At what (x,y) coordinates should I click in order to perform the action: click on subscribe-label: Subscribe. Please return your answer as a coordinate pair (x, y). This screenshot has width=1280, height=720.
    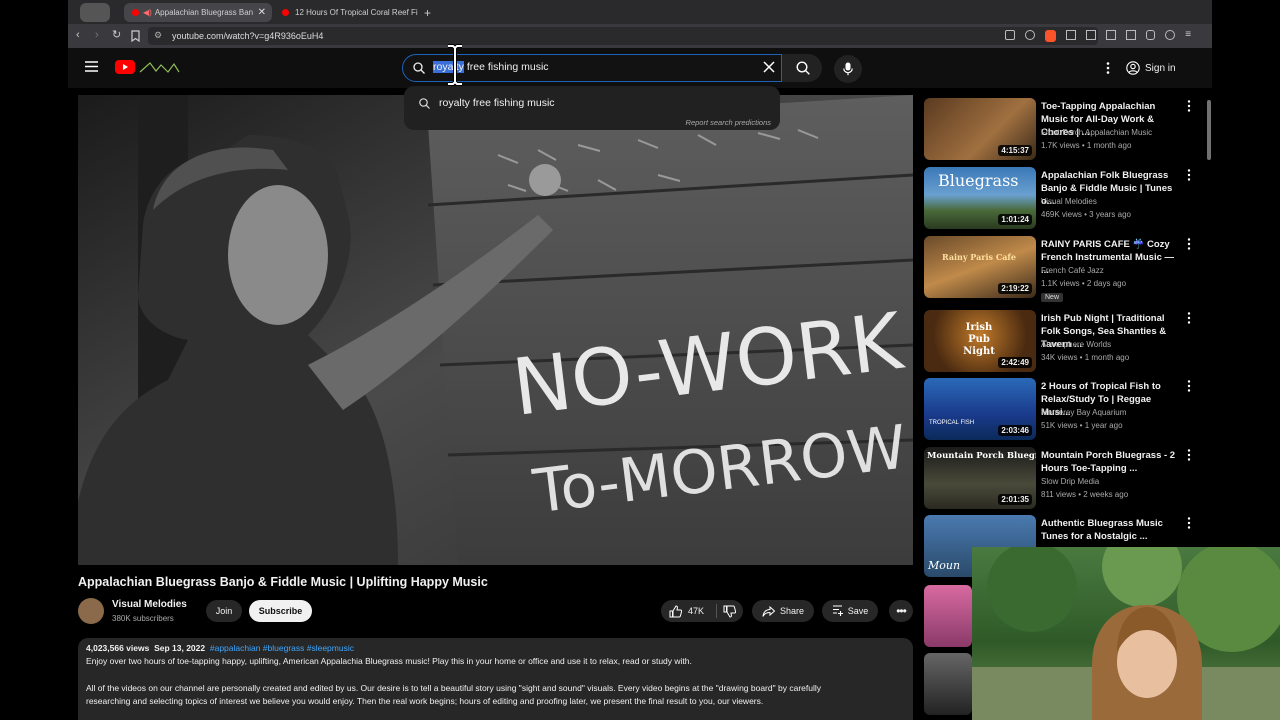
    Looking at the image, I should click on (280, 611).